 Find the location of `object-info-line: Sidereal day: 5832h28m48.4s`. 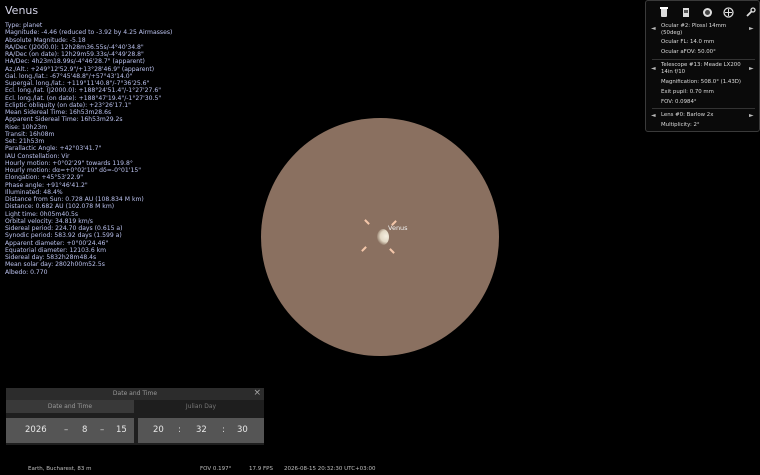

object-info-line: Sidereal day: 5832h28m48.4s is located at coordinates (51, 257).